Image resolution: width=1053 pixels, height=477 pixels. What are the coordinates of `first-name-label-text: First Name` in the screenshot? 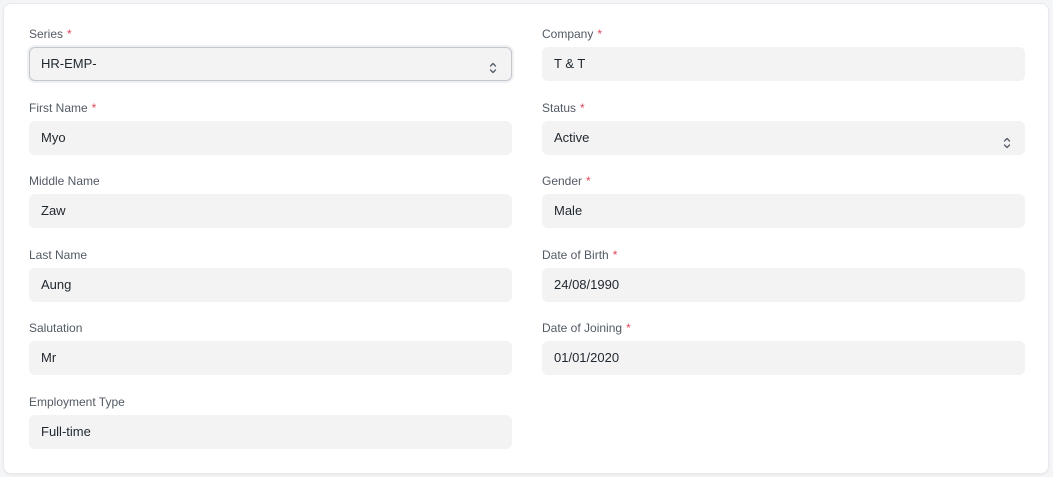 It's located at (58, 107).